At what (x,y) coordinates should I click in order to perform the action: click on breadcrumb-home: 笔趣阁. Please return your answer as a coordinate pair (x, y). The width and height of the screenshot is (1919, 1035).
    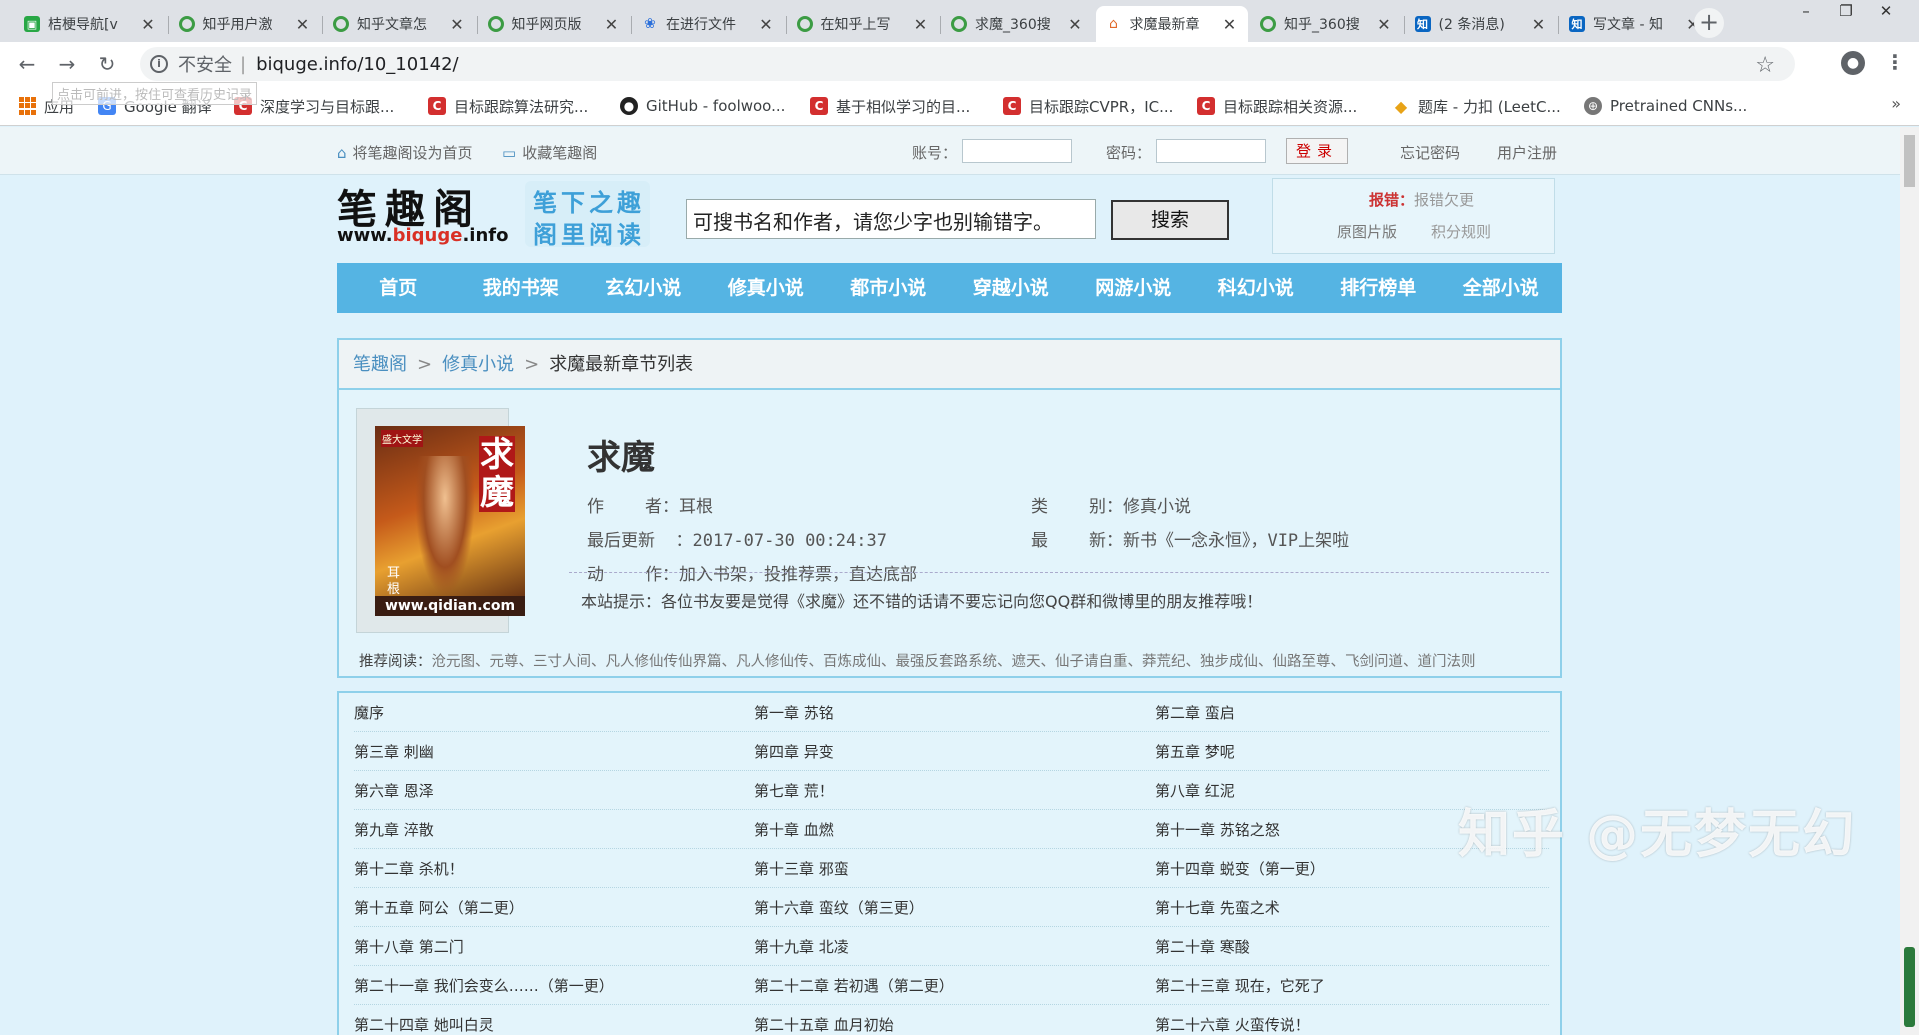
    Looking at the image, I should click on (380, 364).